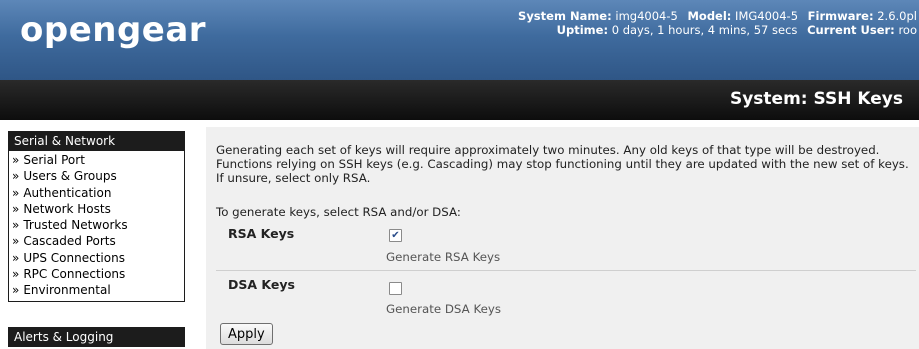 The image size is (919, 349). Describe the element at coordinates (54, 160) in the screenshot. I see `sidebar-item-label: Serial Port` at that location.